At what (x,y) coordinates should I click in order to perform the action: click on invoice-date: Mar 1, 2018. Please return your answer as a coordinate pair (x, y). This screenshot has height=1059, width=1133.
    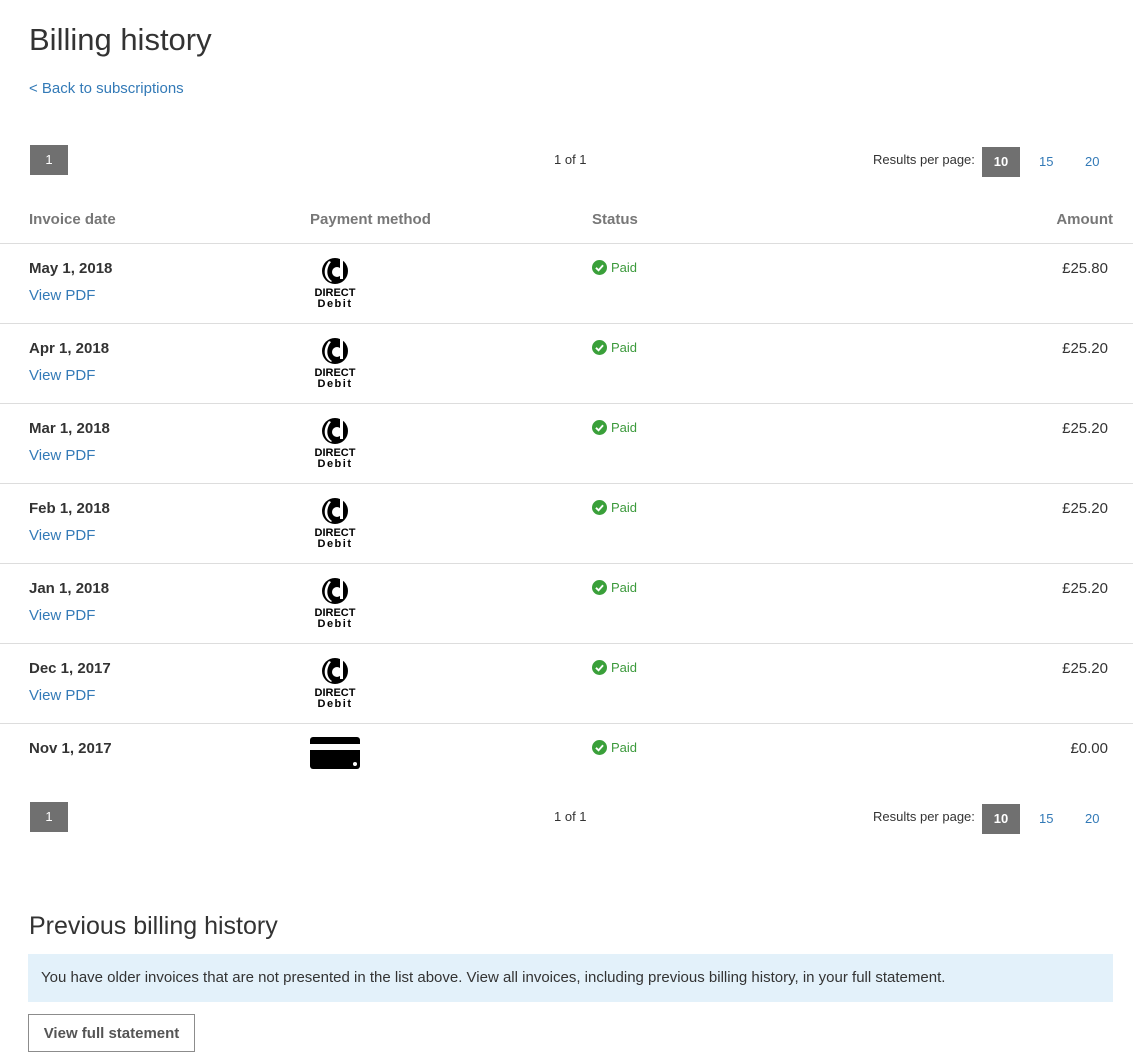
    Looking at the image, I should click on (69, 428).